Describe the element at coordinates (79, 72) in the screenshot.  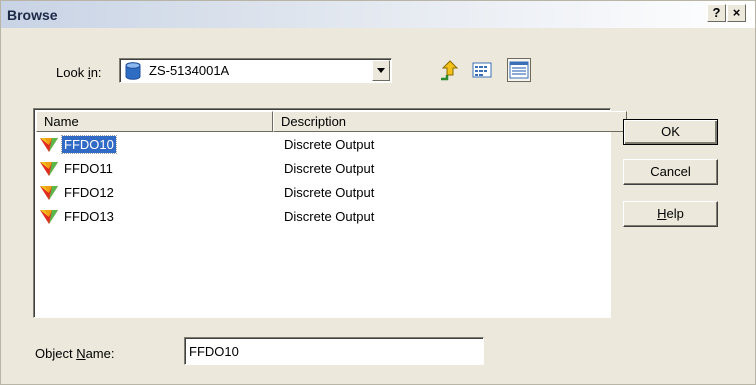
I see `look-in-label: Look in:` at that location.